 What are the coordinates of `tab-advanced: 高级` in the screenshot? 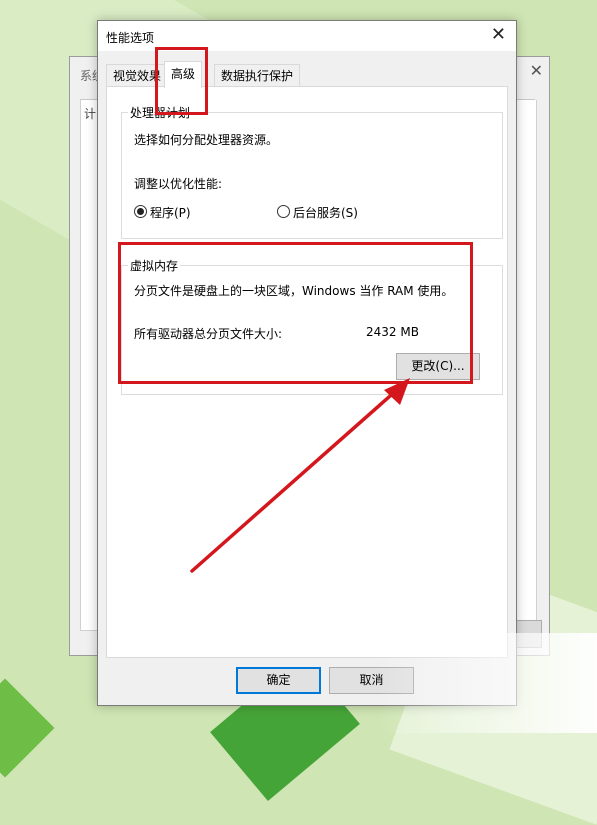 It's located at (183, 74).